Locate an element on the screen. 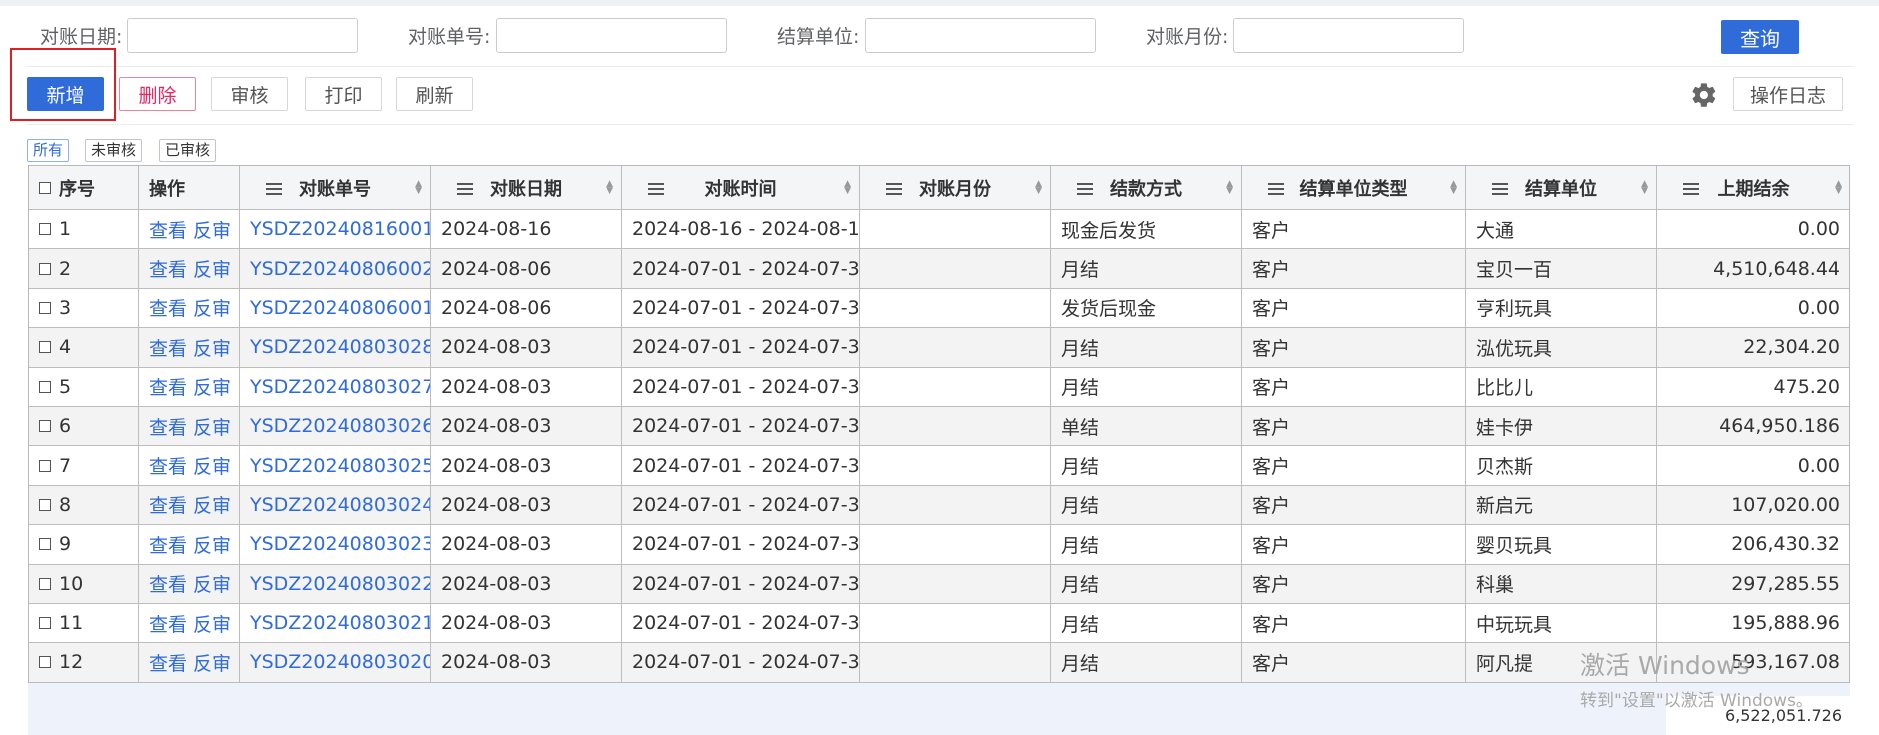 Image resolution: width=1879 pixels, height=735 pixels. reconcile-no-link: YSDZ20240803026 is located at coordinates (340, 426).